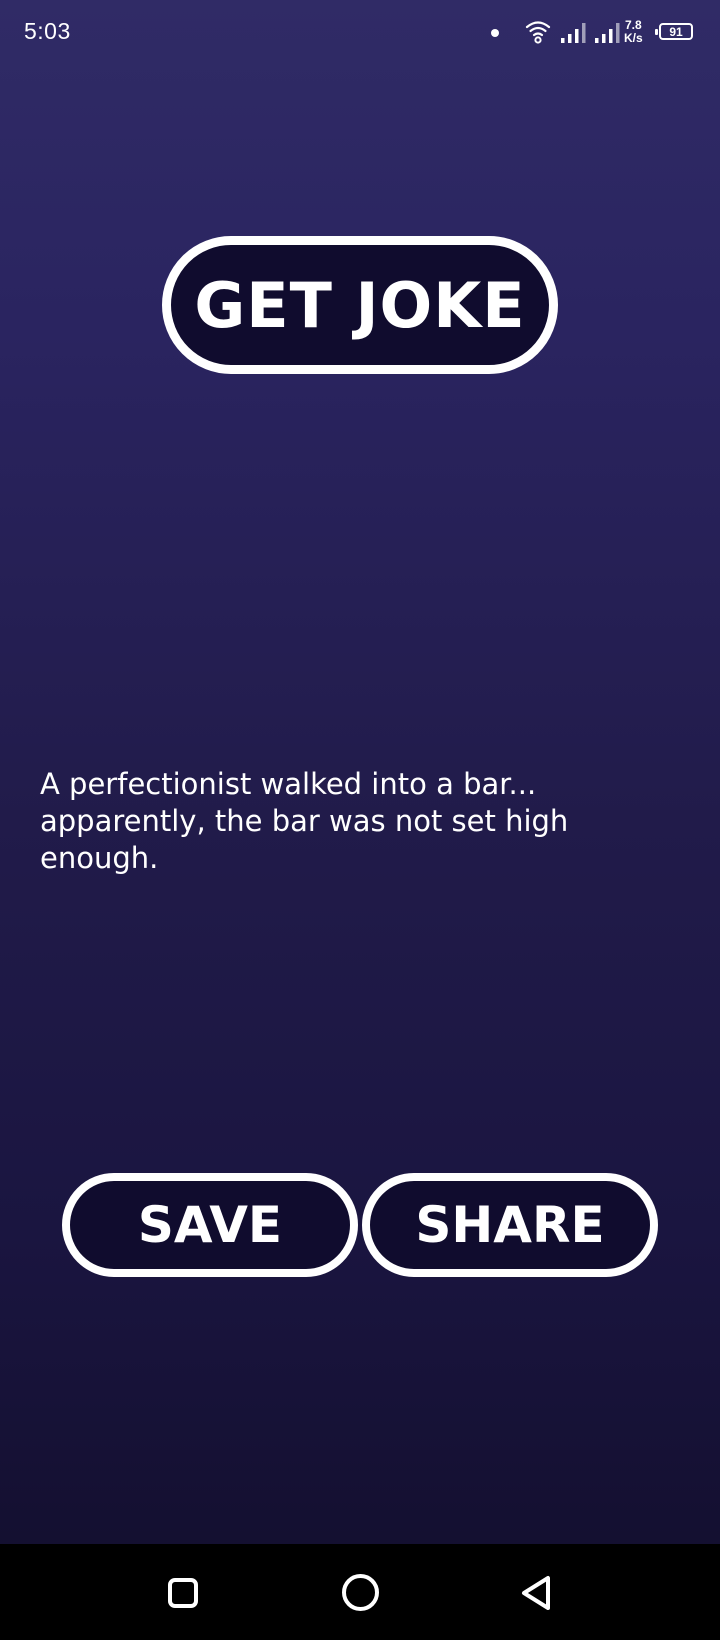 This screenshot has height=1640, width=720. I want to click on home-icon, so click(360, 1592).